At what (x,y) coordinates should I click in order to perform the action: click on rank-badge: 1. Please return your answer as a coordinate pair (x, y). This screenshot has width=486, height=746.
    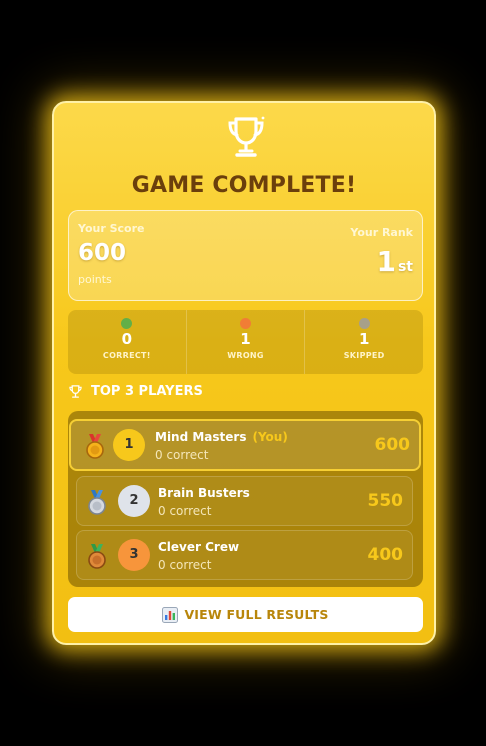
    Looking at the image, I should click on (129, 445).